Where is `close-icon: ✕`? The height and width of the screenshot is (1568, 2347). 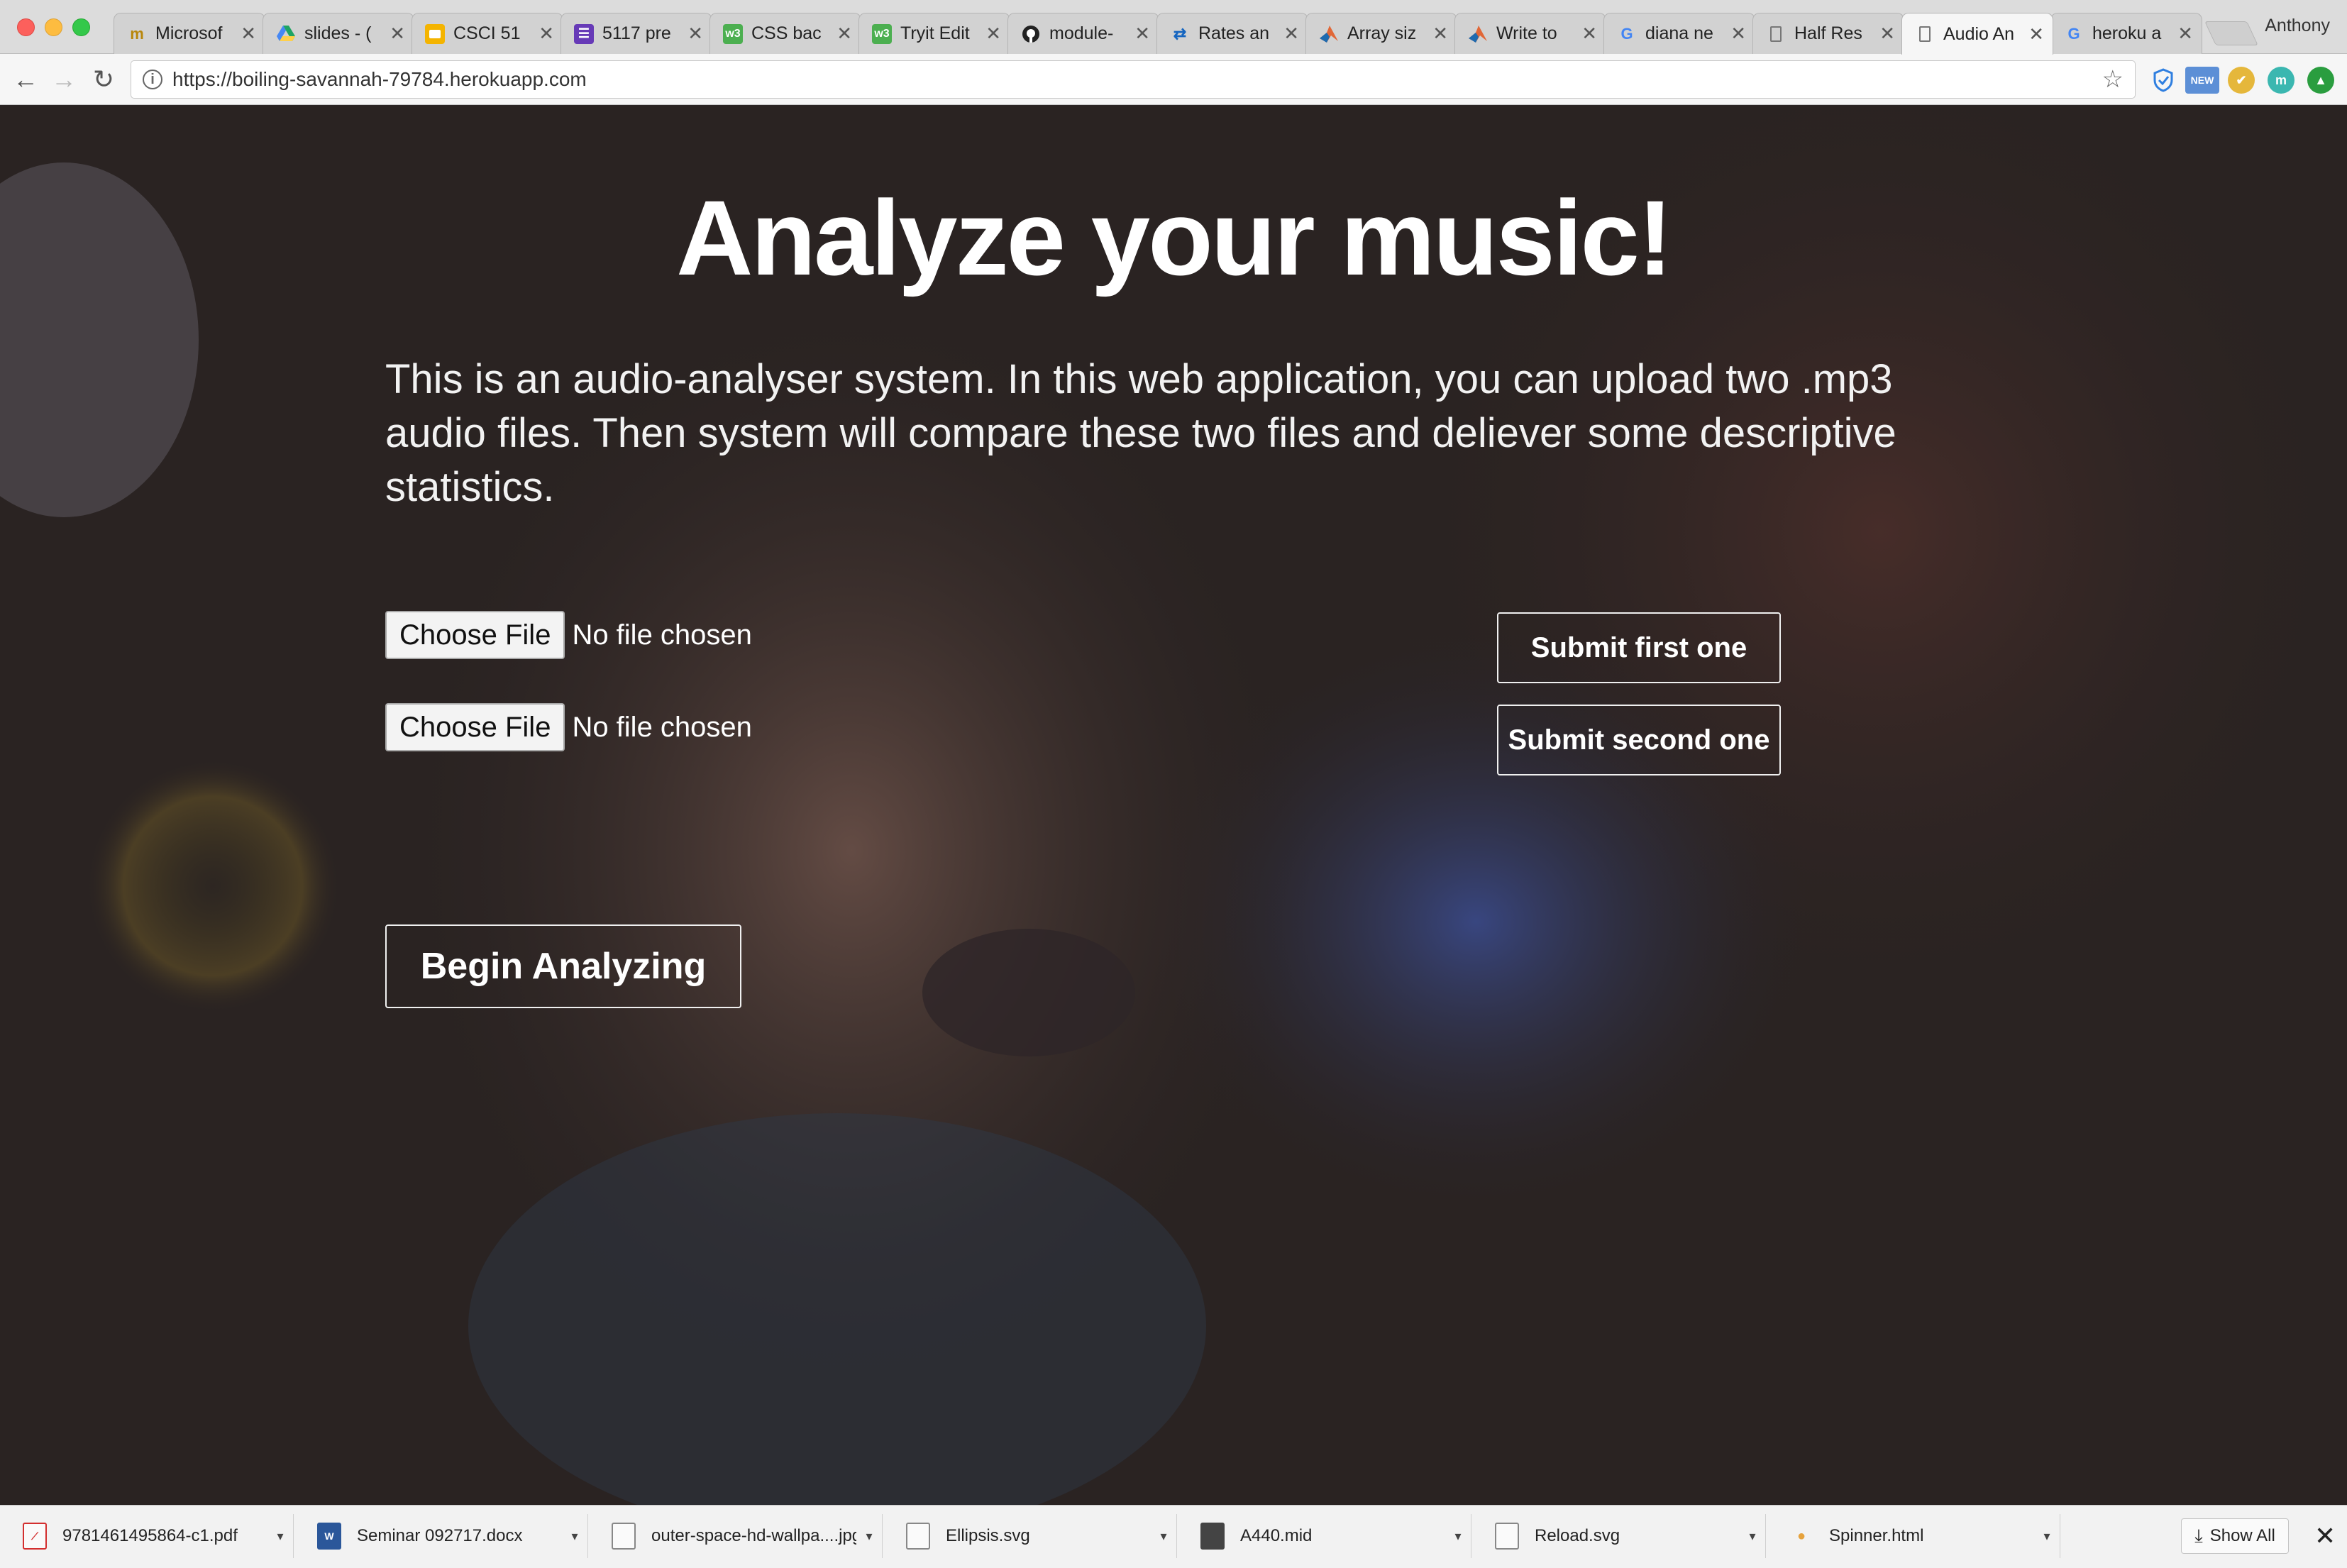 close-icon: ✕ is located at coordinates (2325, 1536).